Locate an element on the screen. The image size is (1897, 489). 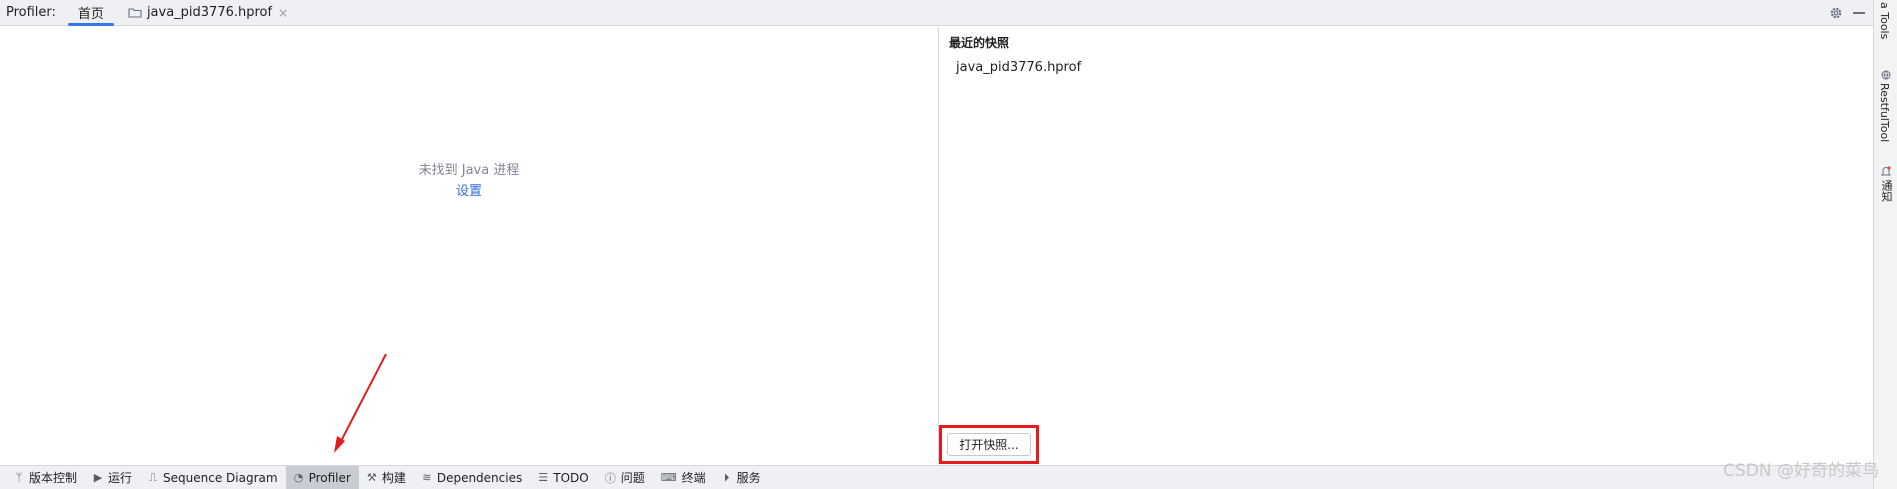
recent-snapshot-item: java_pid3776.hprof is located at coordinates (1018, 67).